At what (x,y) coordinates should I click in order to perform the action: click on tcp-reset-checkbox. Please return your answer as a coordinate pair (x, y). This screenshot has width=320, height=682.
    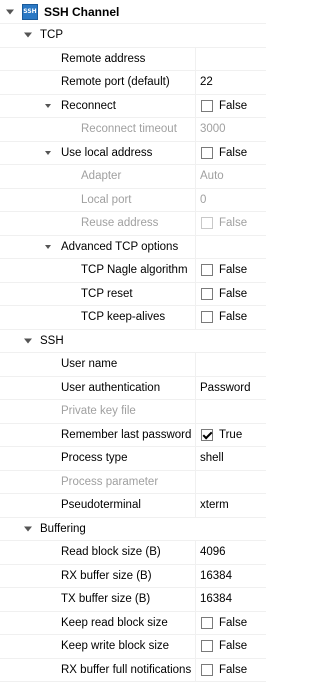
    Looking at the image, I should click on (207, 294).